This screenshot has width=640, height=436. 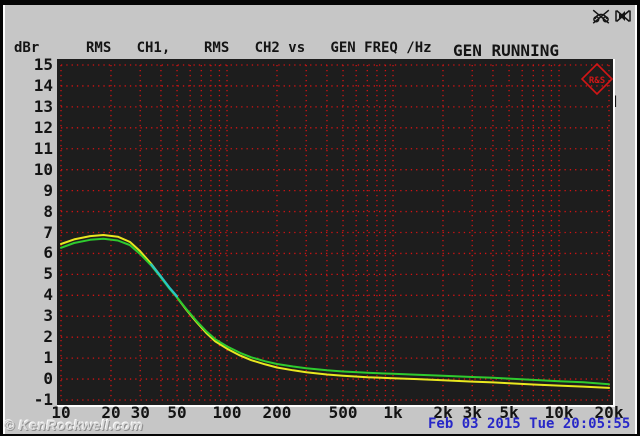 I want to click on y-tick-label: 15, so click(x=43, y=64).